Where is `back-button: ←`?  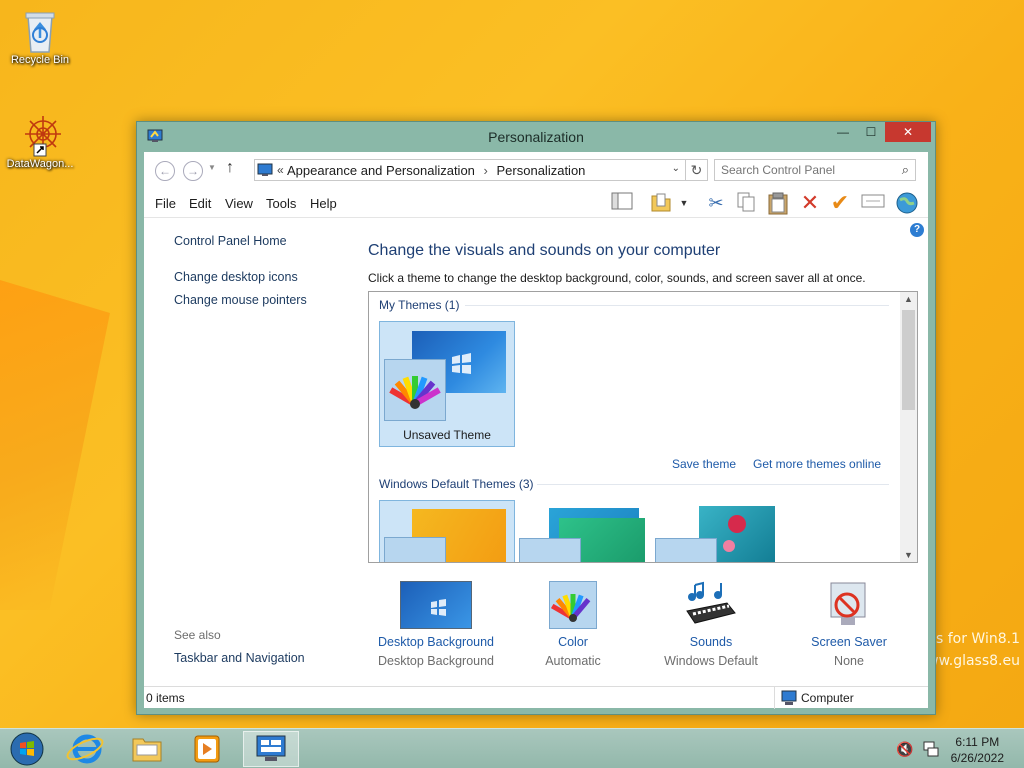
back-button: ← is located at coordinates (165, 171).